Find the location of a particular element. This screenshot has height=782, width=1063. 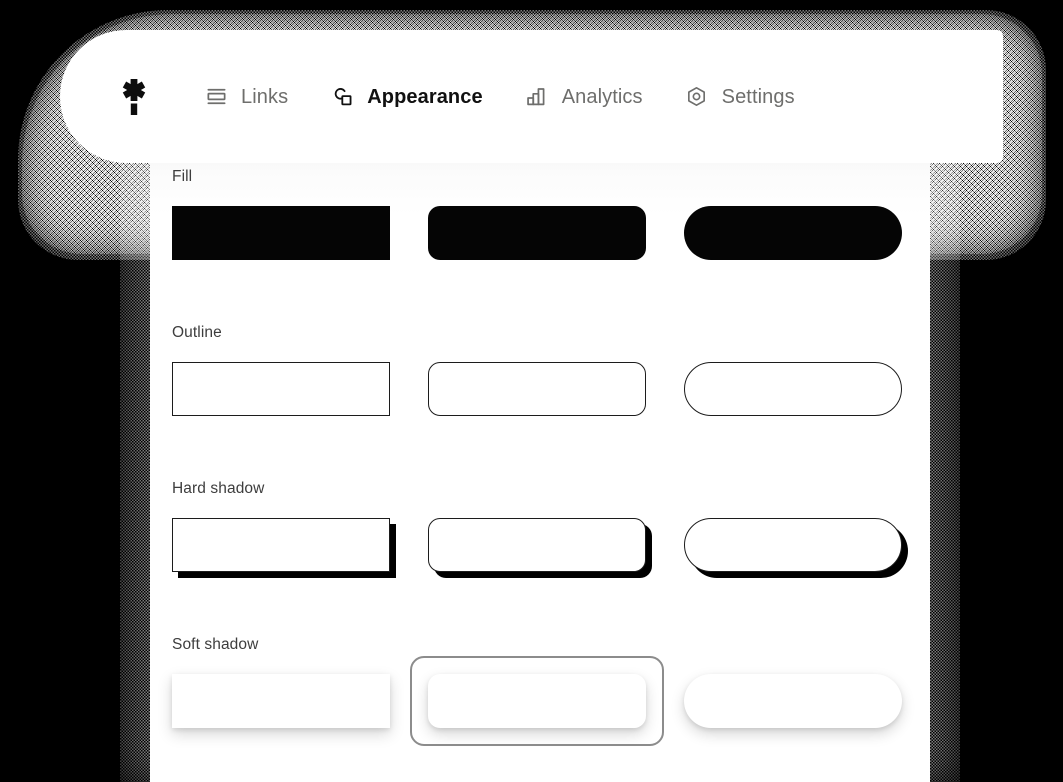

nav-item-settings: Settings is located at coordinates (740, 97).